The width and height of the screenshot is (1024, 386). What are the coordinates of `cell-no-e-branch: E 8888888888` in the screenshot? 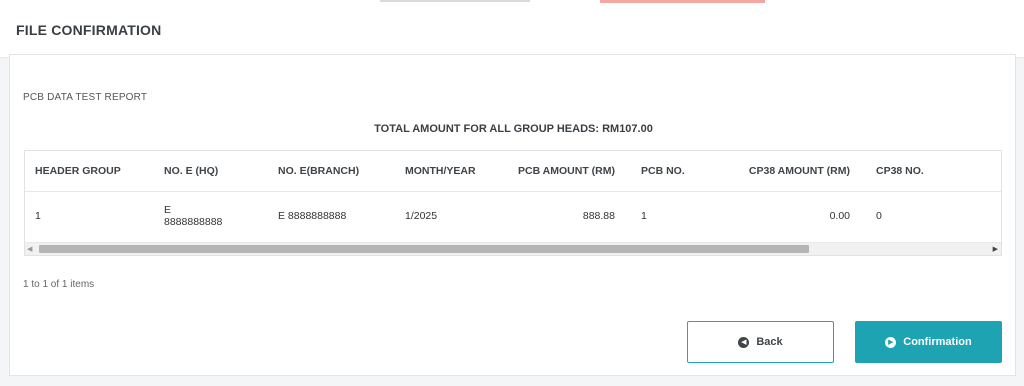 It's located at (312, 216).